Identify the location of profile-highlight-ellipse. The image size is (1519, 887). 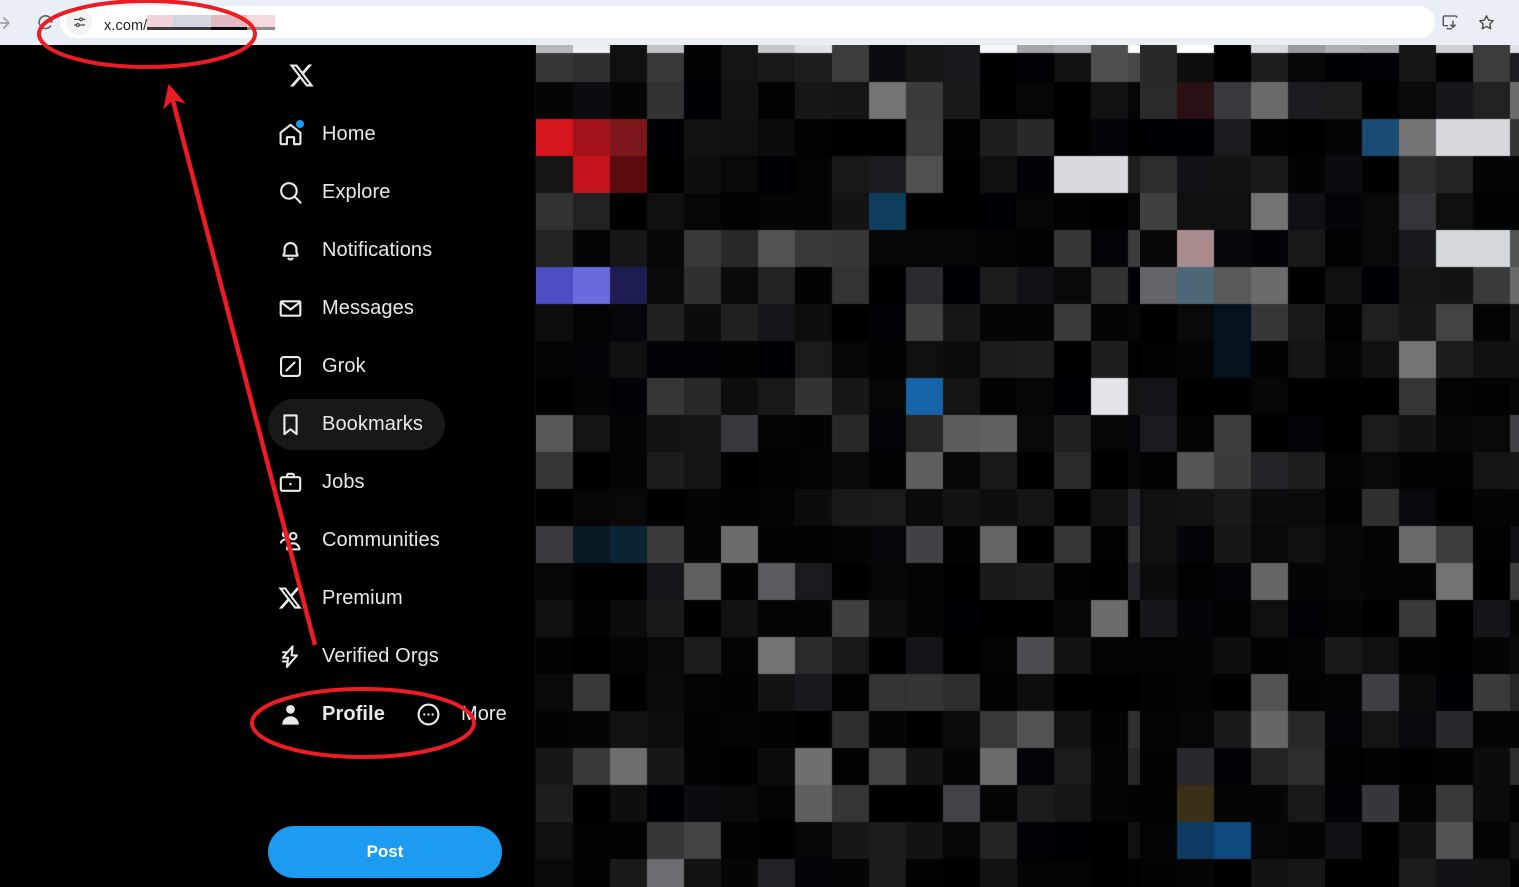
(363, 723).